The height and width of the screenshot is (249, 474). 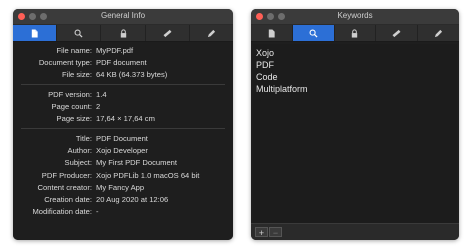 What do you see at coordinates (83, 138) in the screenshot?
I see `info-label: Title:` at bounding box center [83, 138].